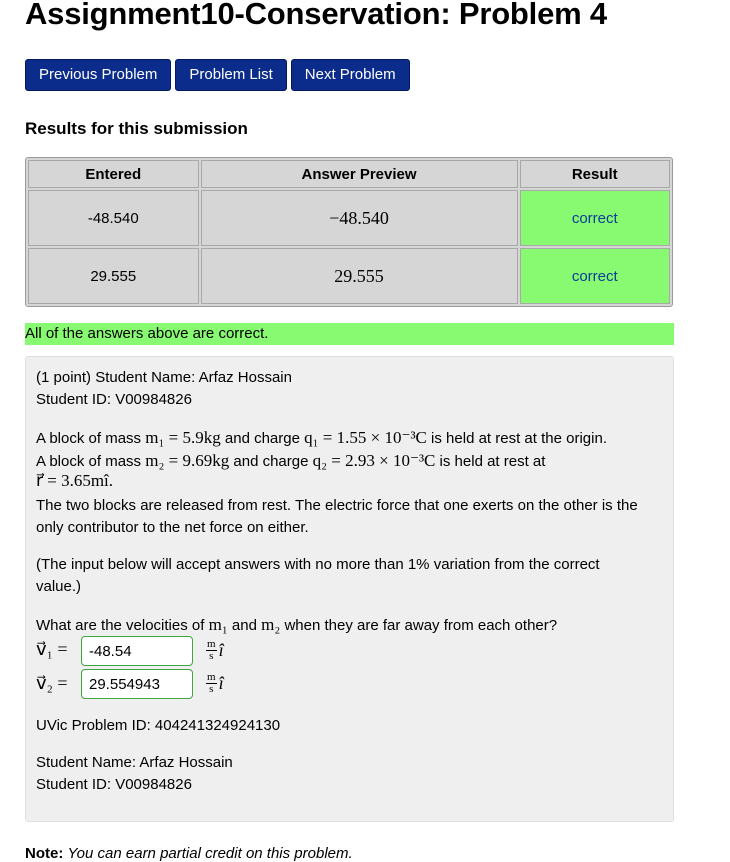 This screenshot has height=862, width=730. Describe the element at coordinates (215, 650) in the screenshot. I see `v1-unit: msî` at that location.